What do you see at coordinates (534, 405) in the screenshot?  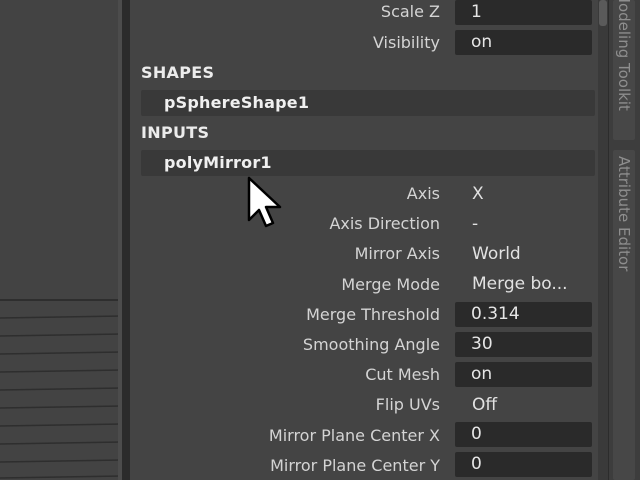 I see `flip-uvs-value: Off` at bounding box center [534, 405].